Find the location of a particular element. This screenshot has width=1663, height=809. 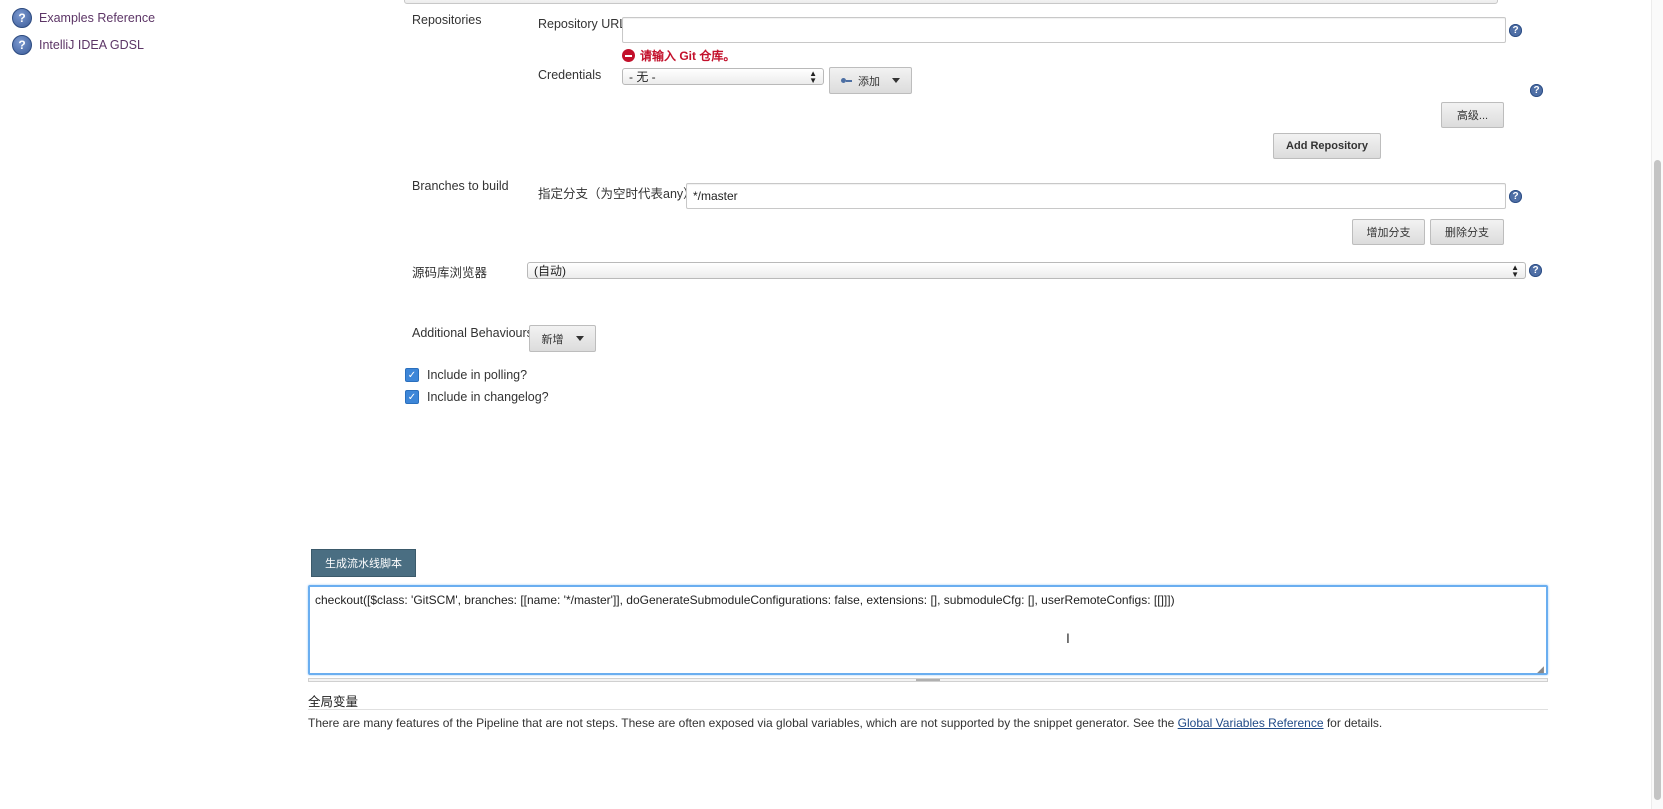

heading-divider is located at coordinates (928, 709).